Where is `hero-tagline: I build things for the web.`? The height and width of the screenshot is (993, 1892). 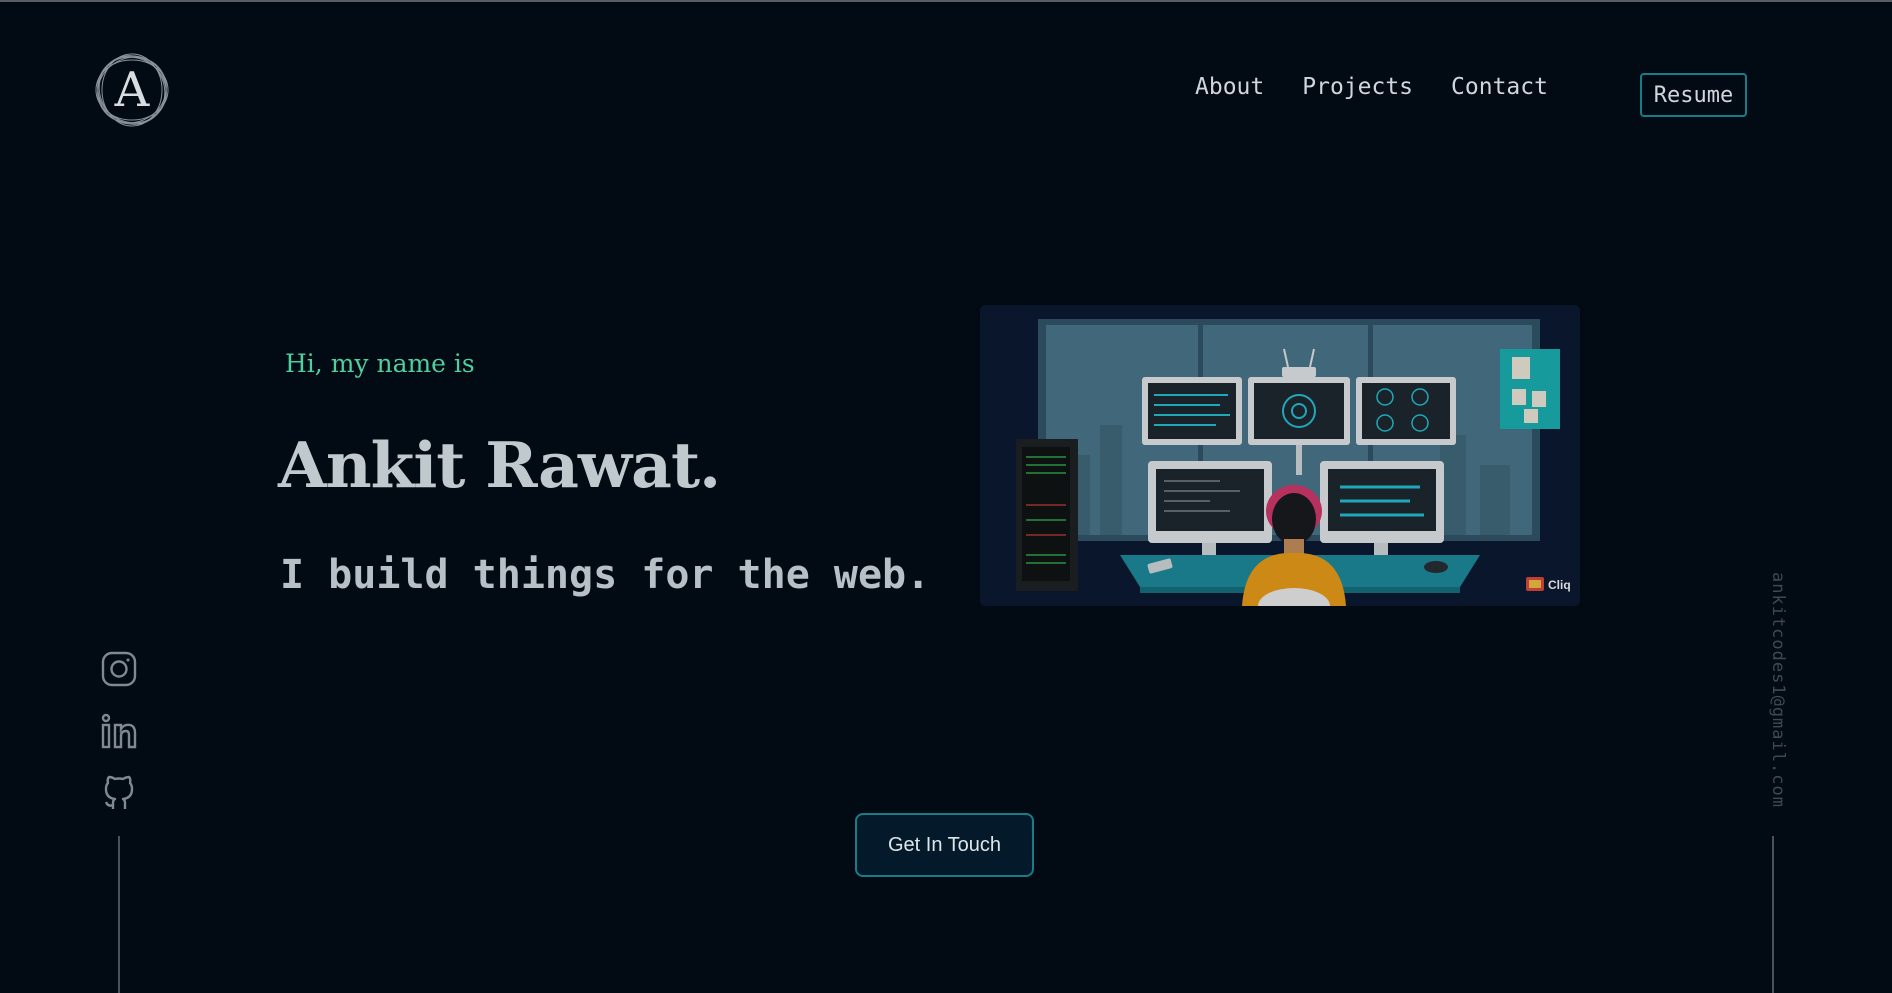
hero-tagline: I build things for the web. is located at coordinates (605, 575).